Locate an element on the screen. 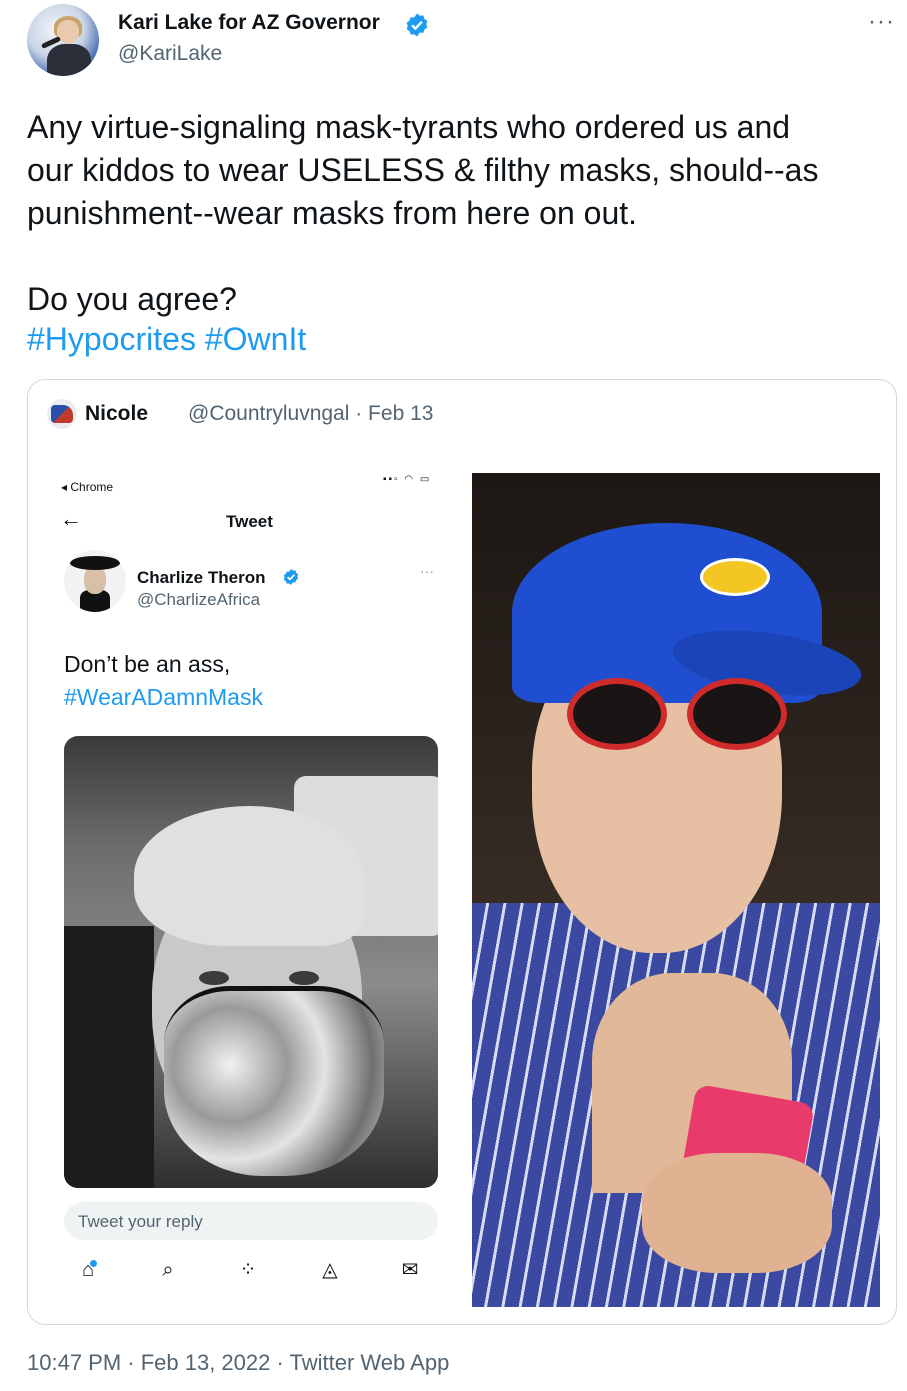  tweet-hashtags: #Hypocrites #OwnIt is located at coordinates (166, 339).